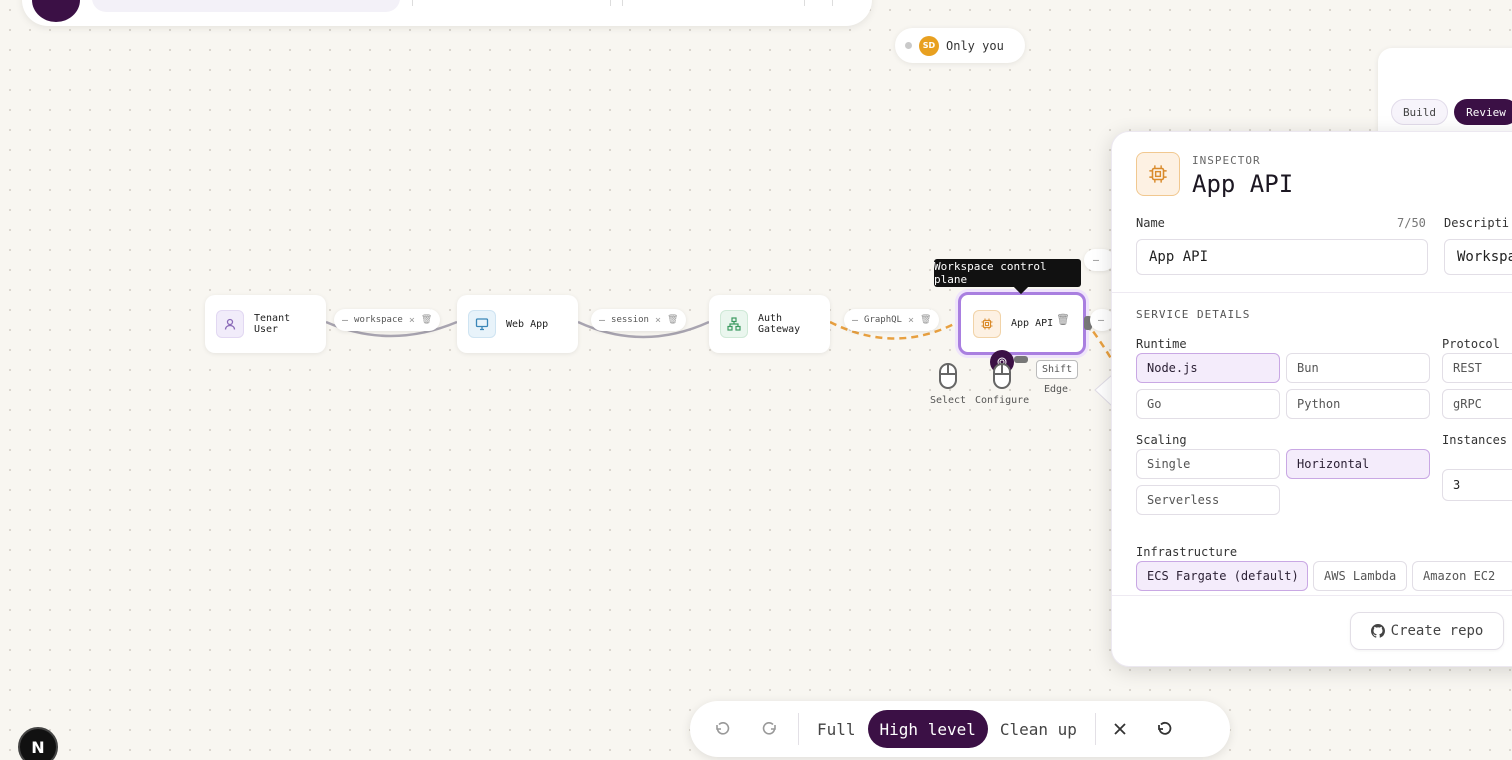 The width and height of the screenshot is (1512, 760). I want to click on hint-configure: Configure, so click(1002, 384).